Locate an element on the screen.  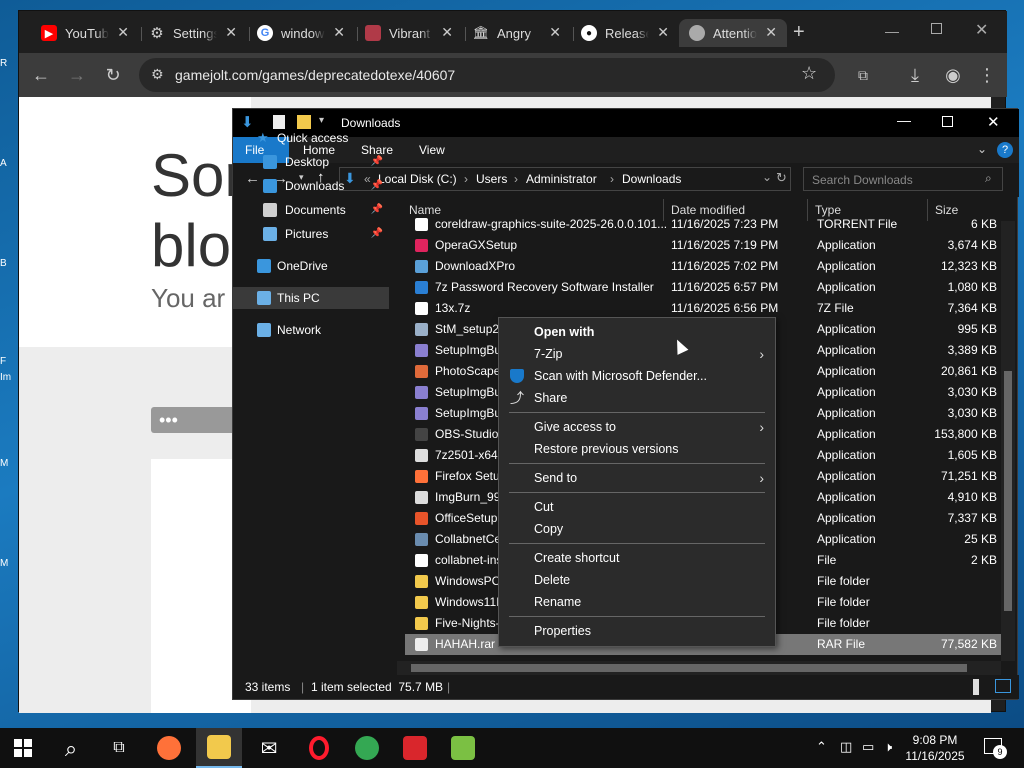
url-text: gamejolt.com/games/deprecatedotexe/40607 is located at coordinates (315, 75).